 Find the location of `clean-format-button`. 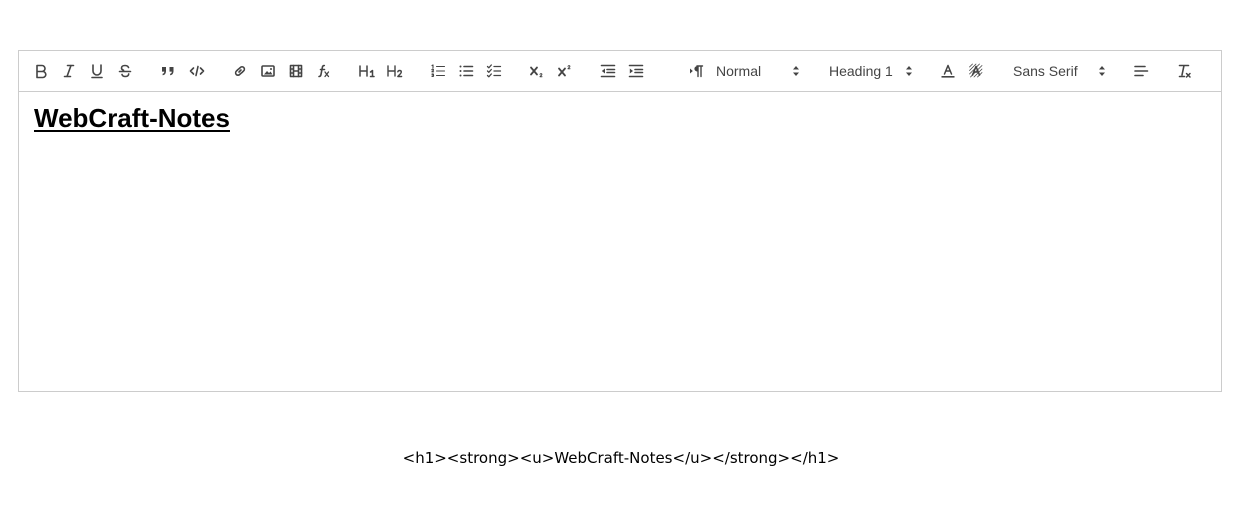

clean-format-button is located at coordinates (1184, 71).